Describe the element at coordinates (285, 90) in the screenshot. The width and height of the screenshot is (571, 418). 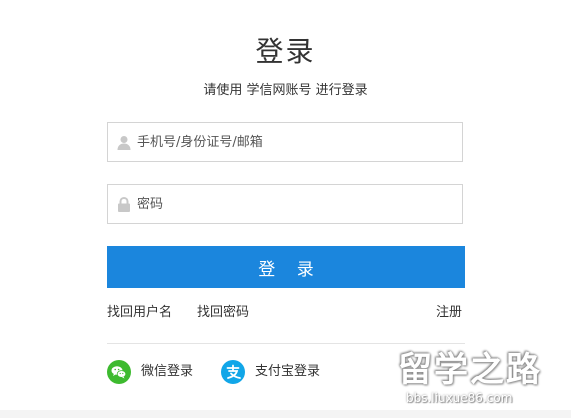
I see `login-subtitle: 请使用 学信网账号 进行登录` at that location.